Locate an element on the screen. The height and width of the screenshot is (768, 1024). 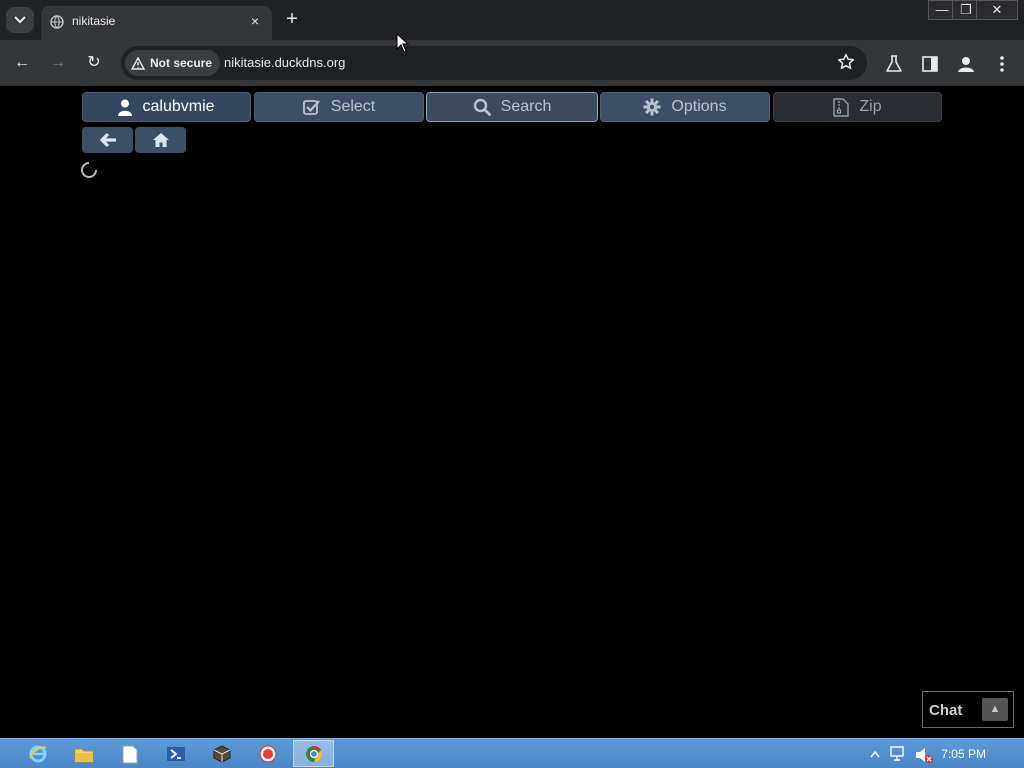
search-button: Search is located at coordinates (512, 107).